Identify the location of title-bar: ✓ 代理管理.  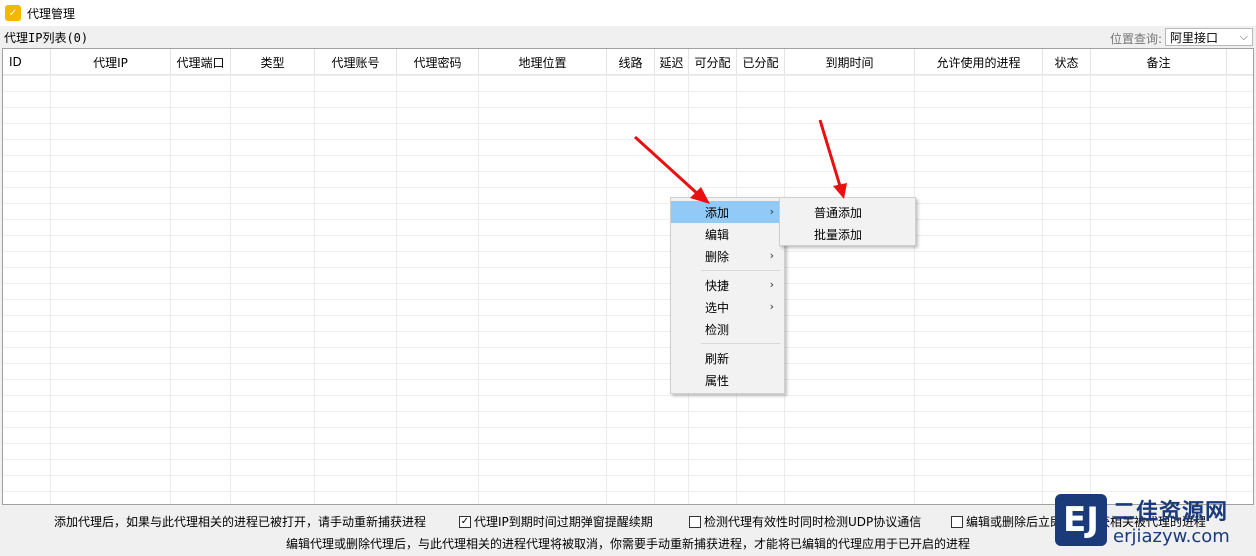
(628, 13).